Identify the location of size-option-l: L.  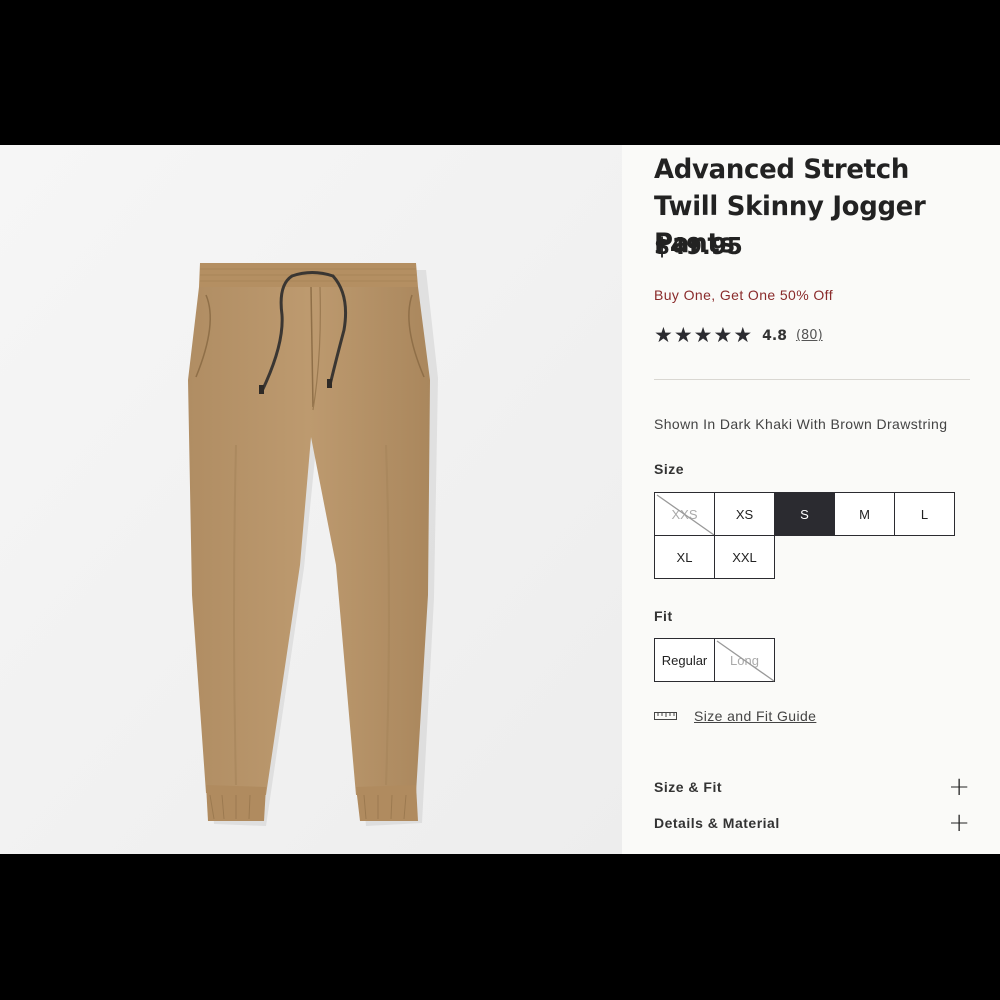
(924, 514).